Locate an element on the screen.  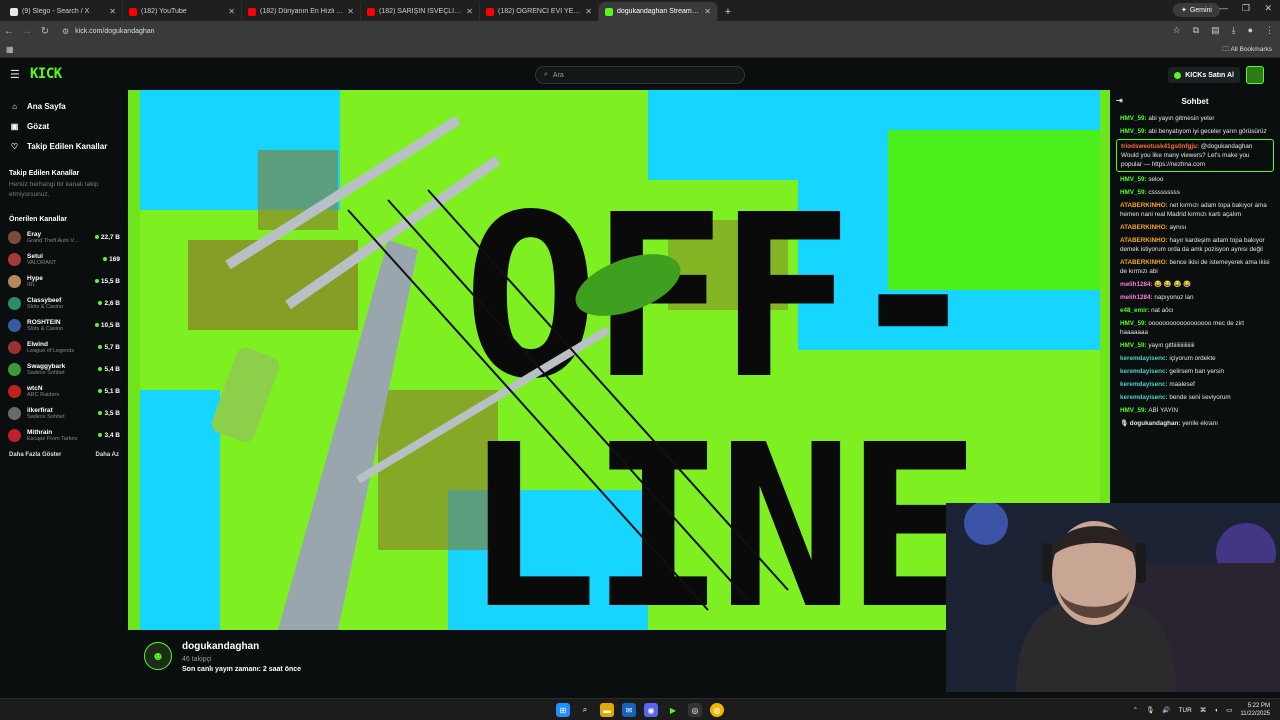
mic-icon: 🎙 is located at coordinates (1150, 710).